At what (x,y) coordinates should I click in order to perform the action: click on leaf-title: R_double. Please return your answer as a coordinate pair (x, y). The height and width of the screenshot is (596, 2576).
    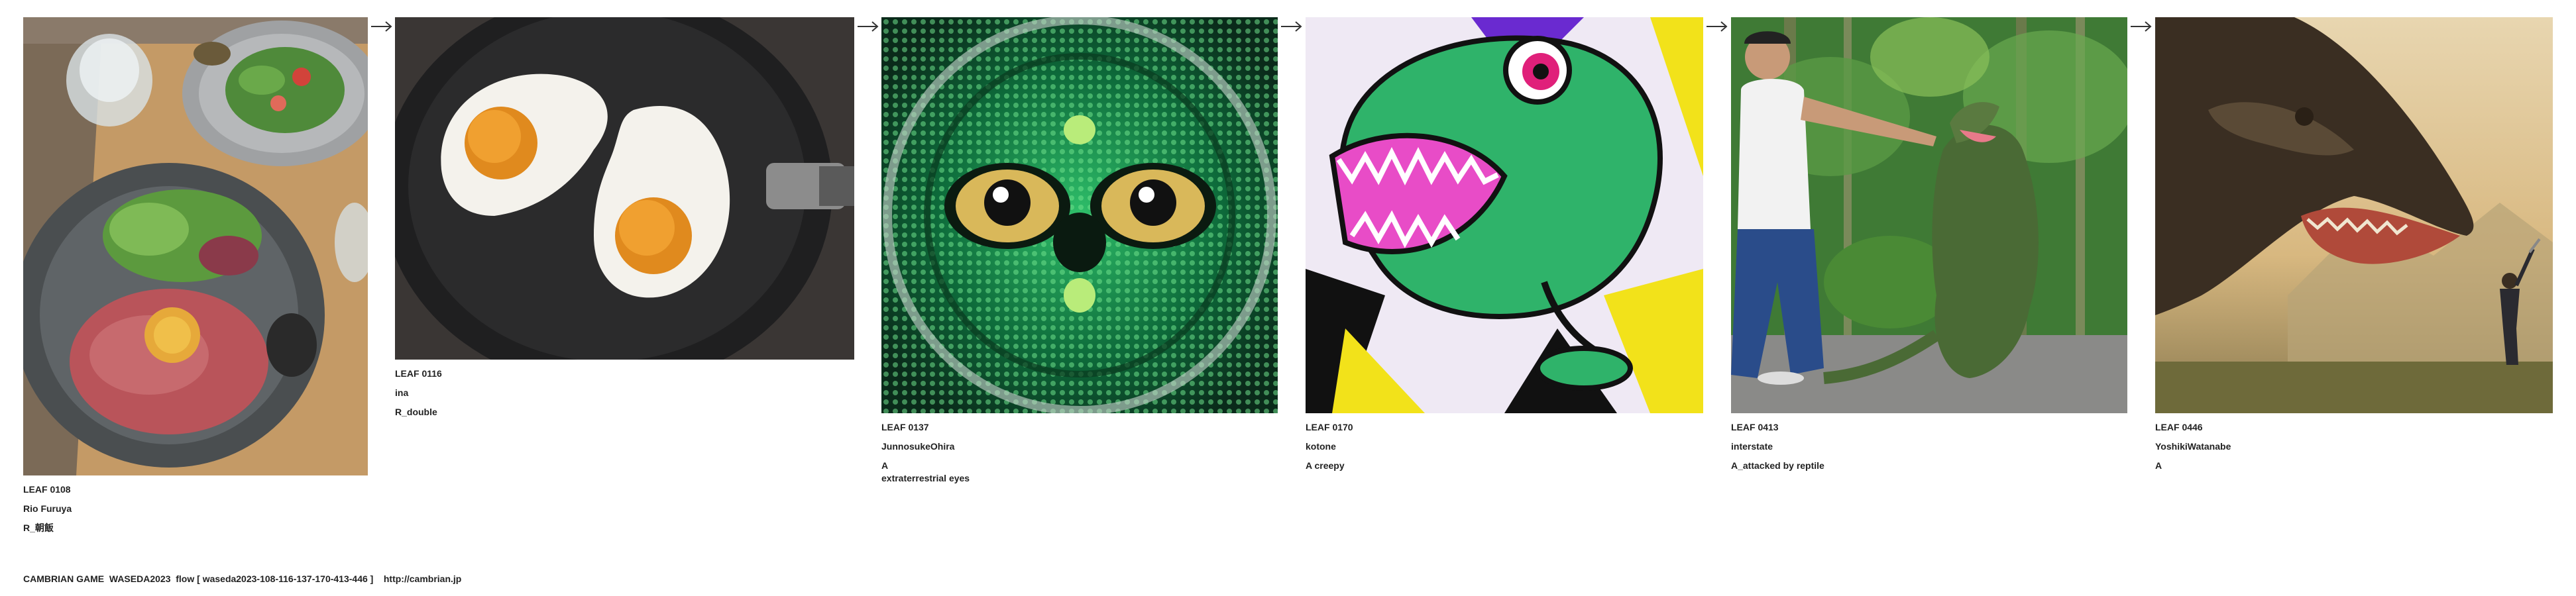
    Looking at the image, I should click on (416, 412).